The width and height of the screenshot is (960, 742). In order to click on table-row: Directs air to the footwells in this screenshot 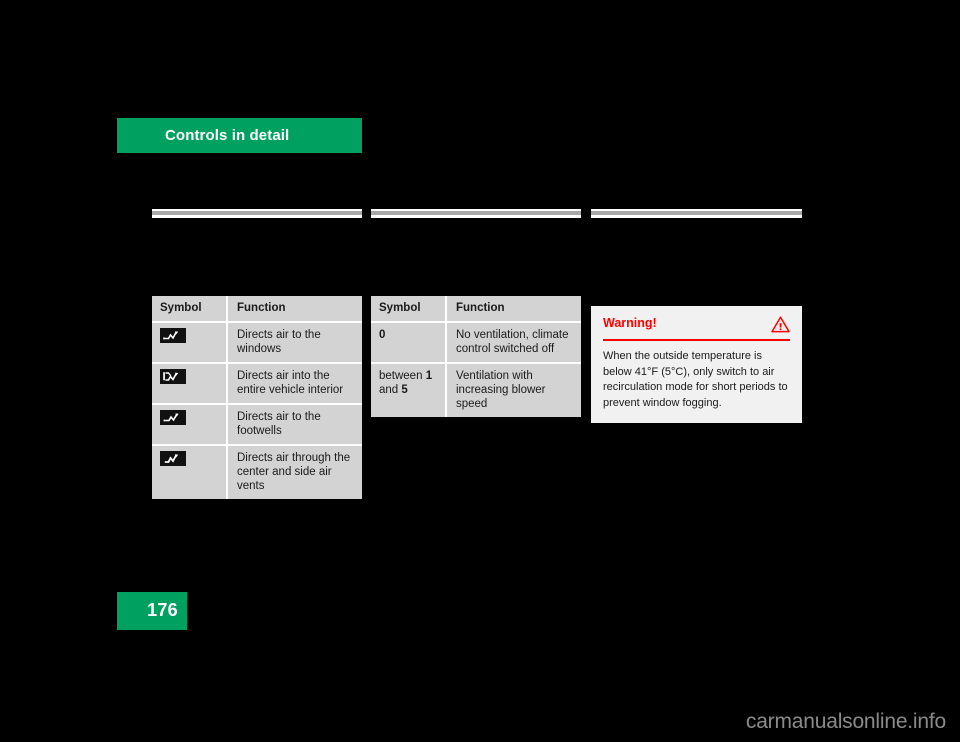, I will do `click(257, 425)`.